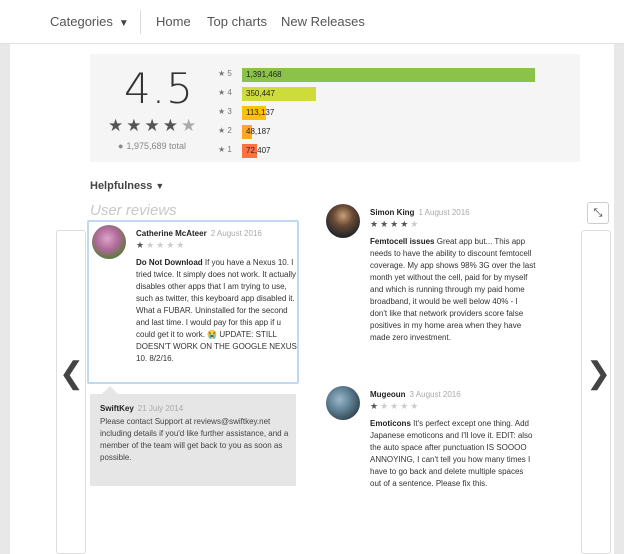  What do you see at coordinates (225, 111) in the screenshot?
I see `histogram-star-label: ★ 3` at bounding box center [225, 111].